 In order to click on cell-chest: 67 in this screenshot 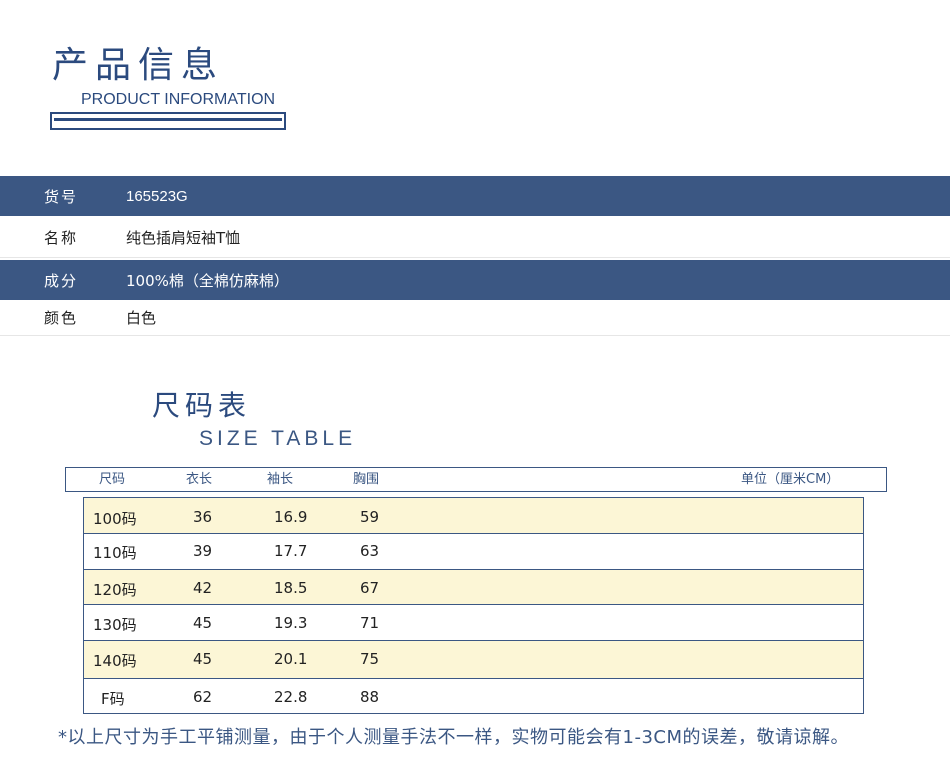, I will do `click(370, 588)`.